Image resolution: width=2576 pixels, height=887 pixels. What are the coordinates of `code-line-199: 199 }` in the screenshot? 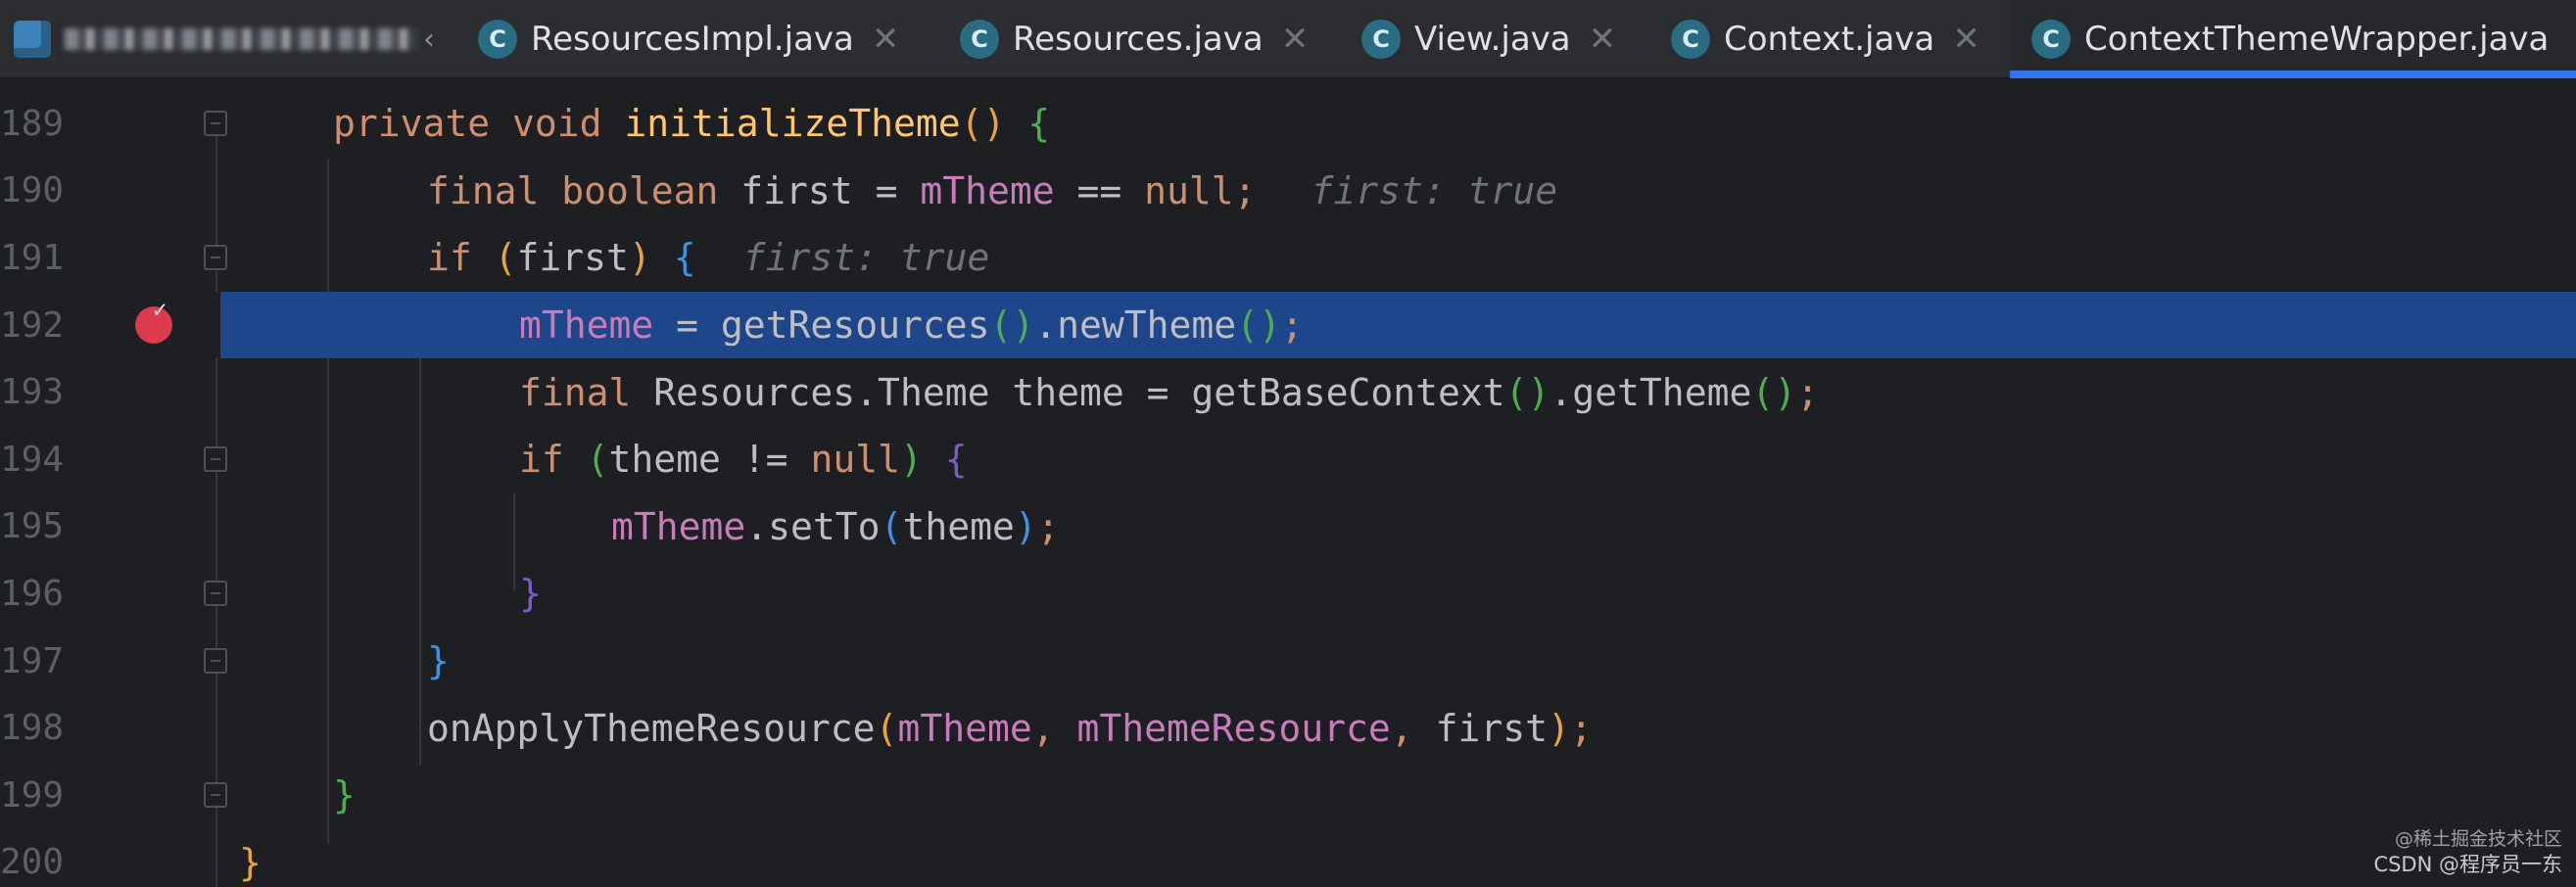 It's located at (1288, 795).